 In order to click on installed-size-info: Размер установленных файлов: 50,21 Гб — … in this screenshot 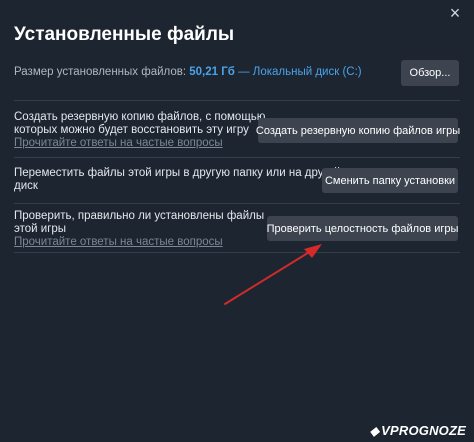, I will do `click(188, 72)`.